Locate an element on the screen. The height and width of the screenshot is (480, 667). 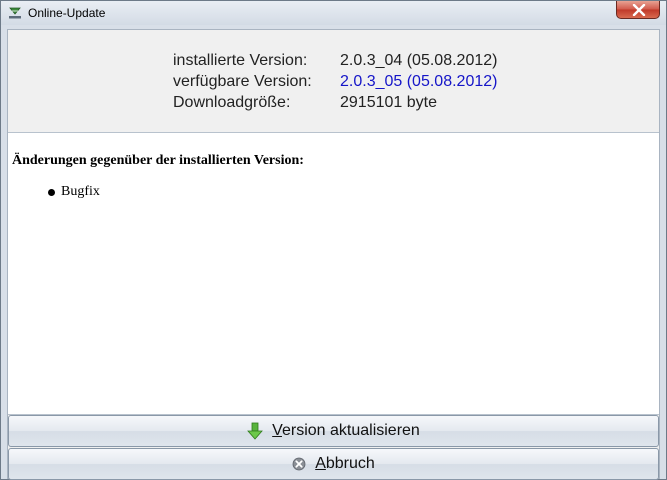
close-icon is located at coordinates (639, 10).